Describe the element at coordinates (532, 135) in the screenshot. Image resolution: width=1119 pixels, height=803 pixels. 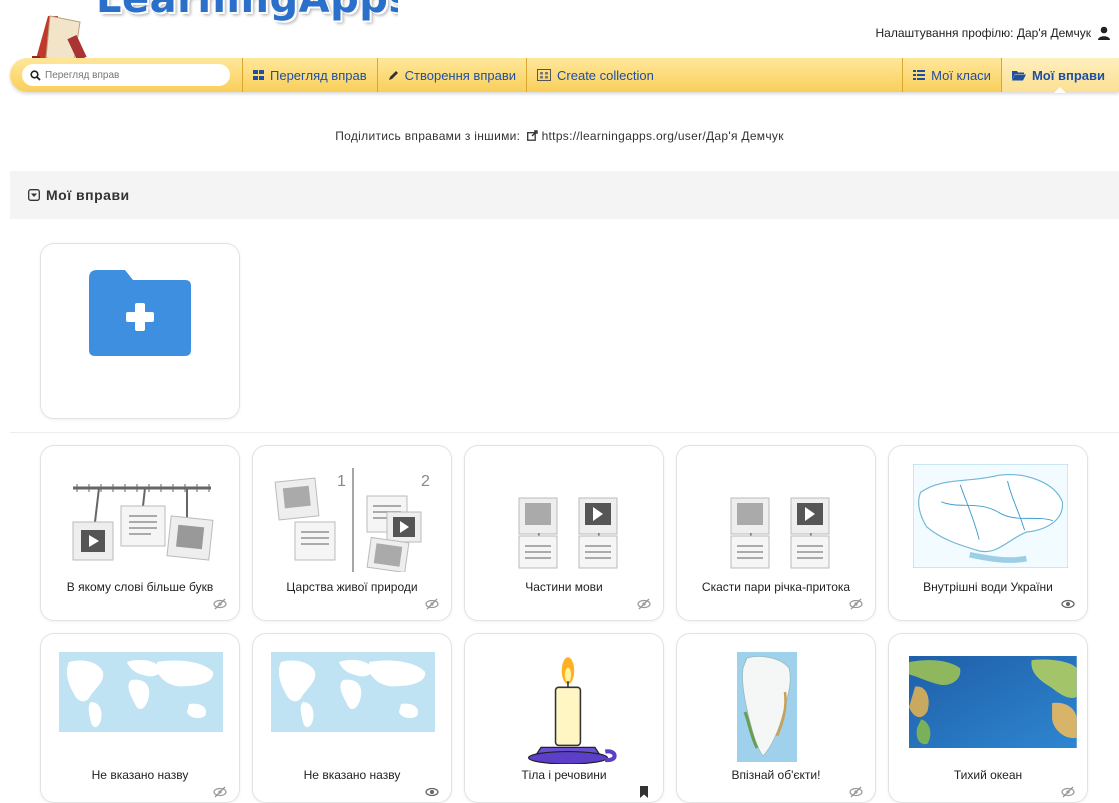
I see `external-link-icon` at that location.